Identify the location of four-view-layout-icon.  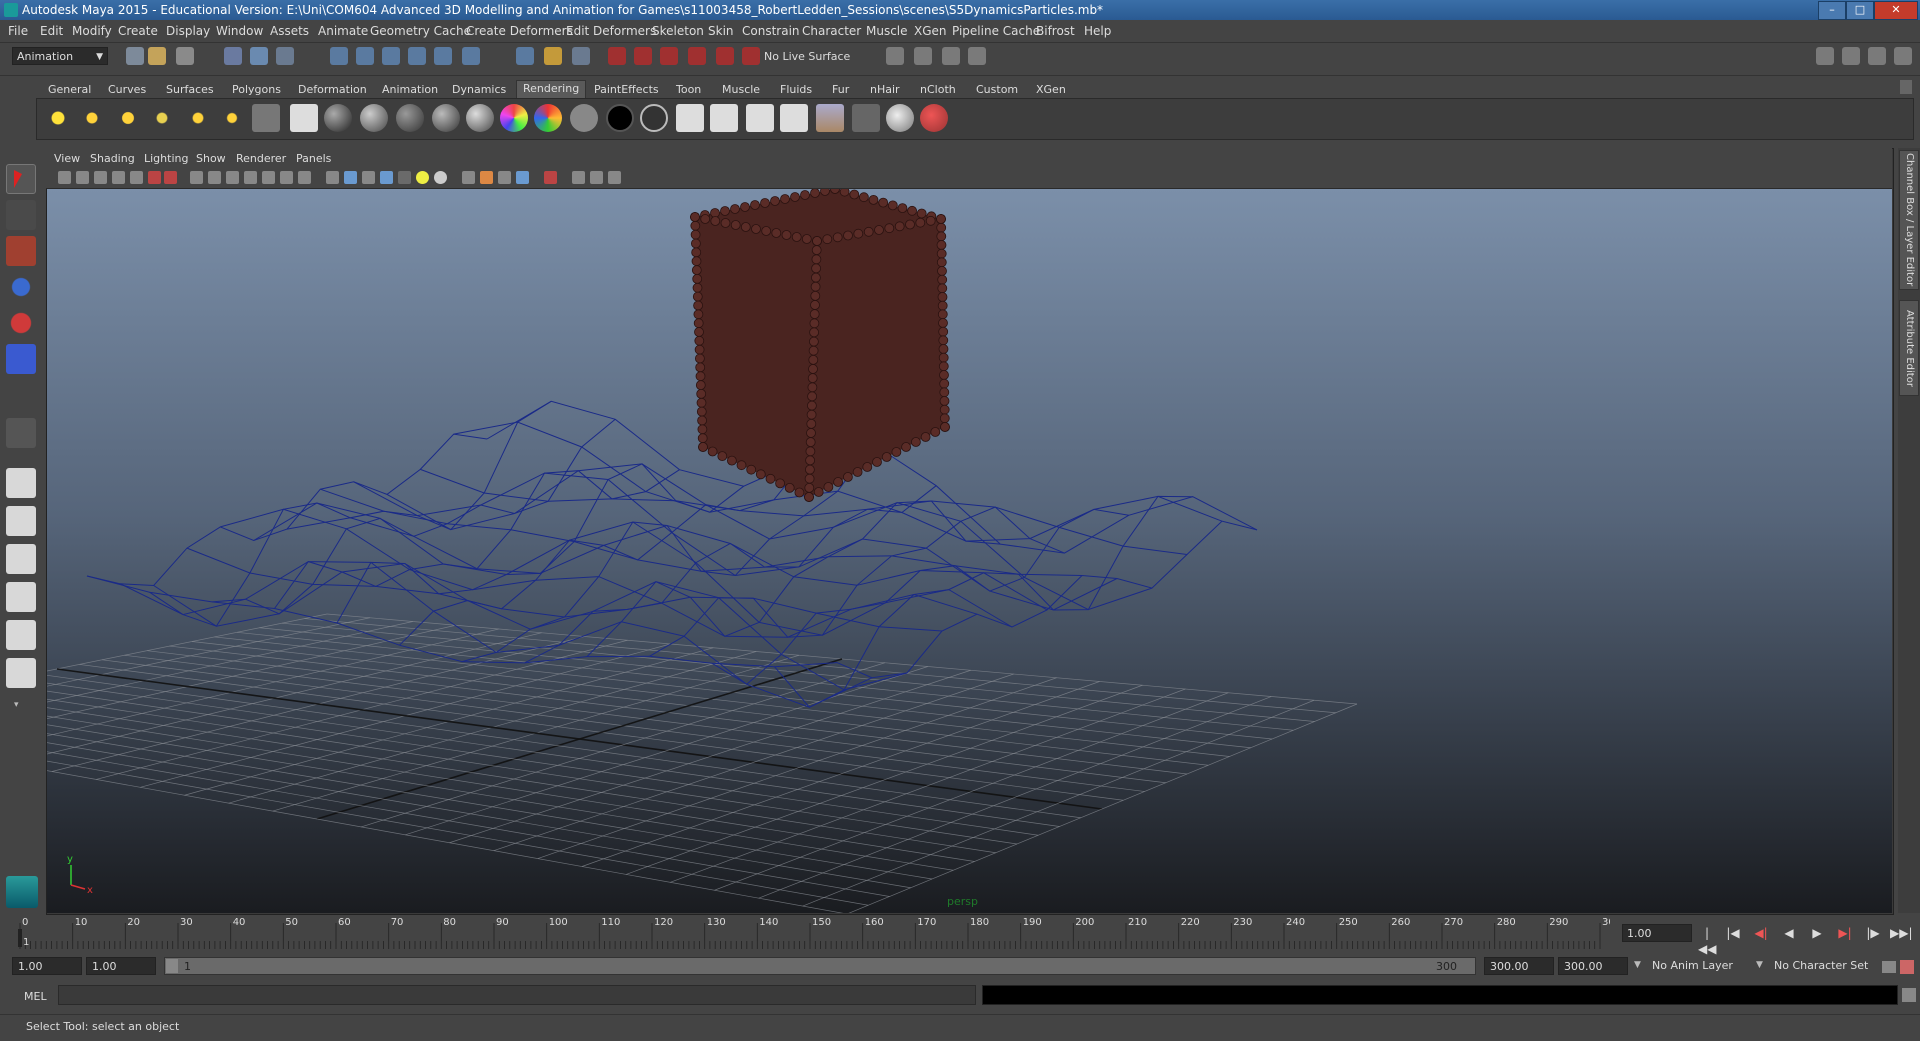
(21, 521).